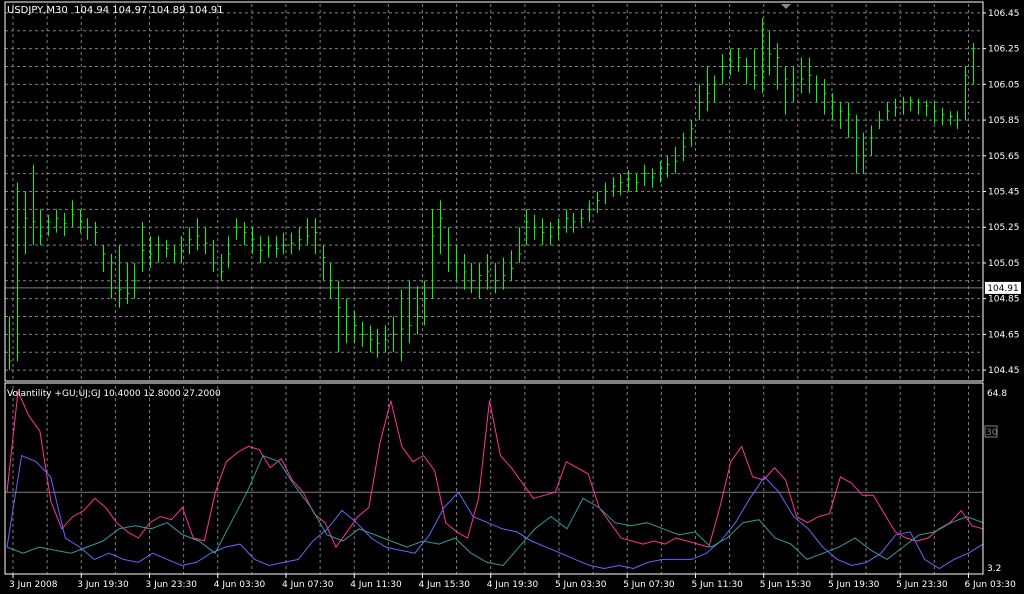  What do you see at coordinates (33, 585) in the screenshot?
I see `time-tick-label: 3 Jun 2008` at bounding box center [33, 585].